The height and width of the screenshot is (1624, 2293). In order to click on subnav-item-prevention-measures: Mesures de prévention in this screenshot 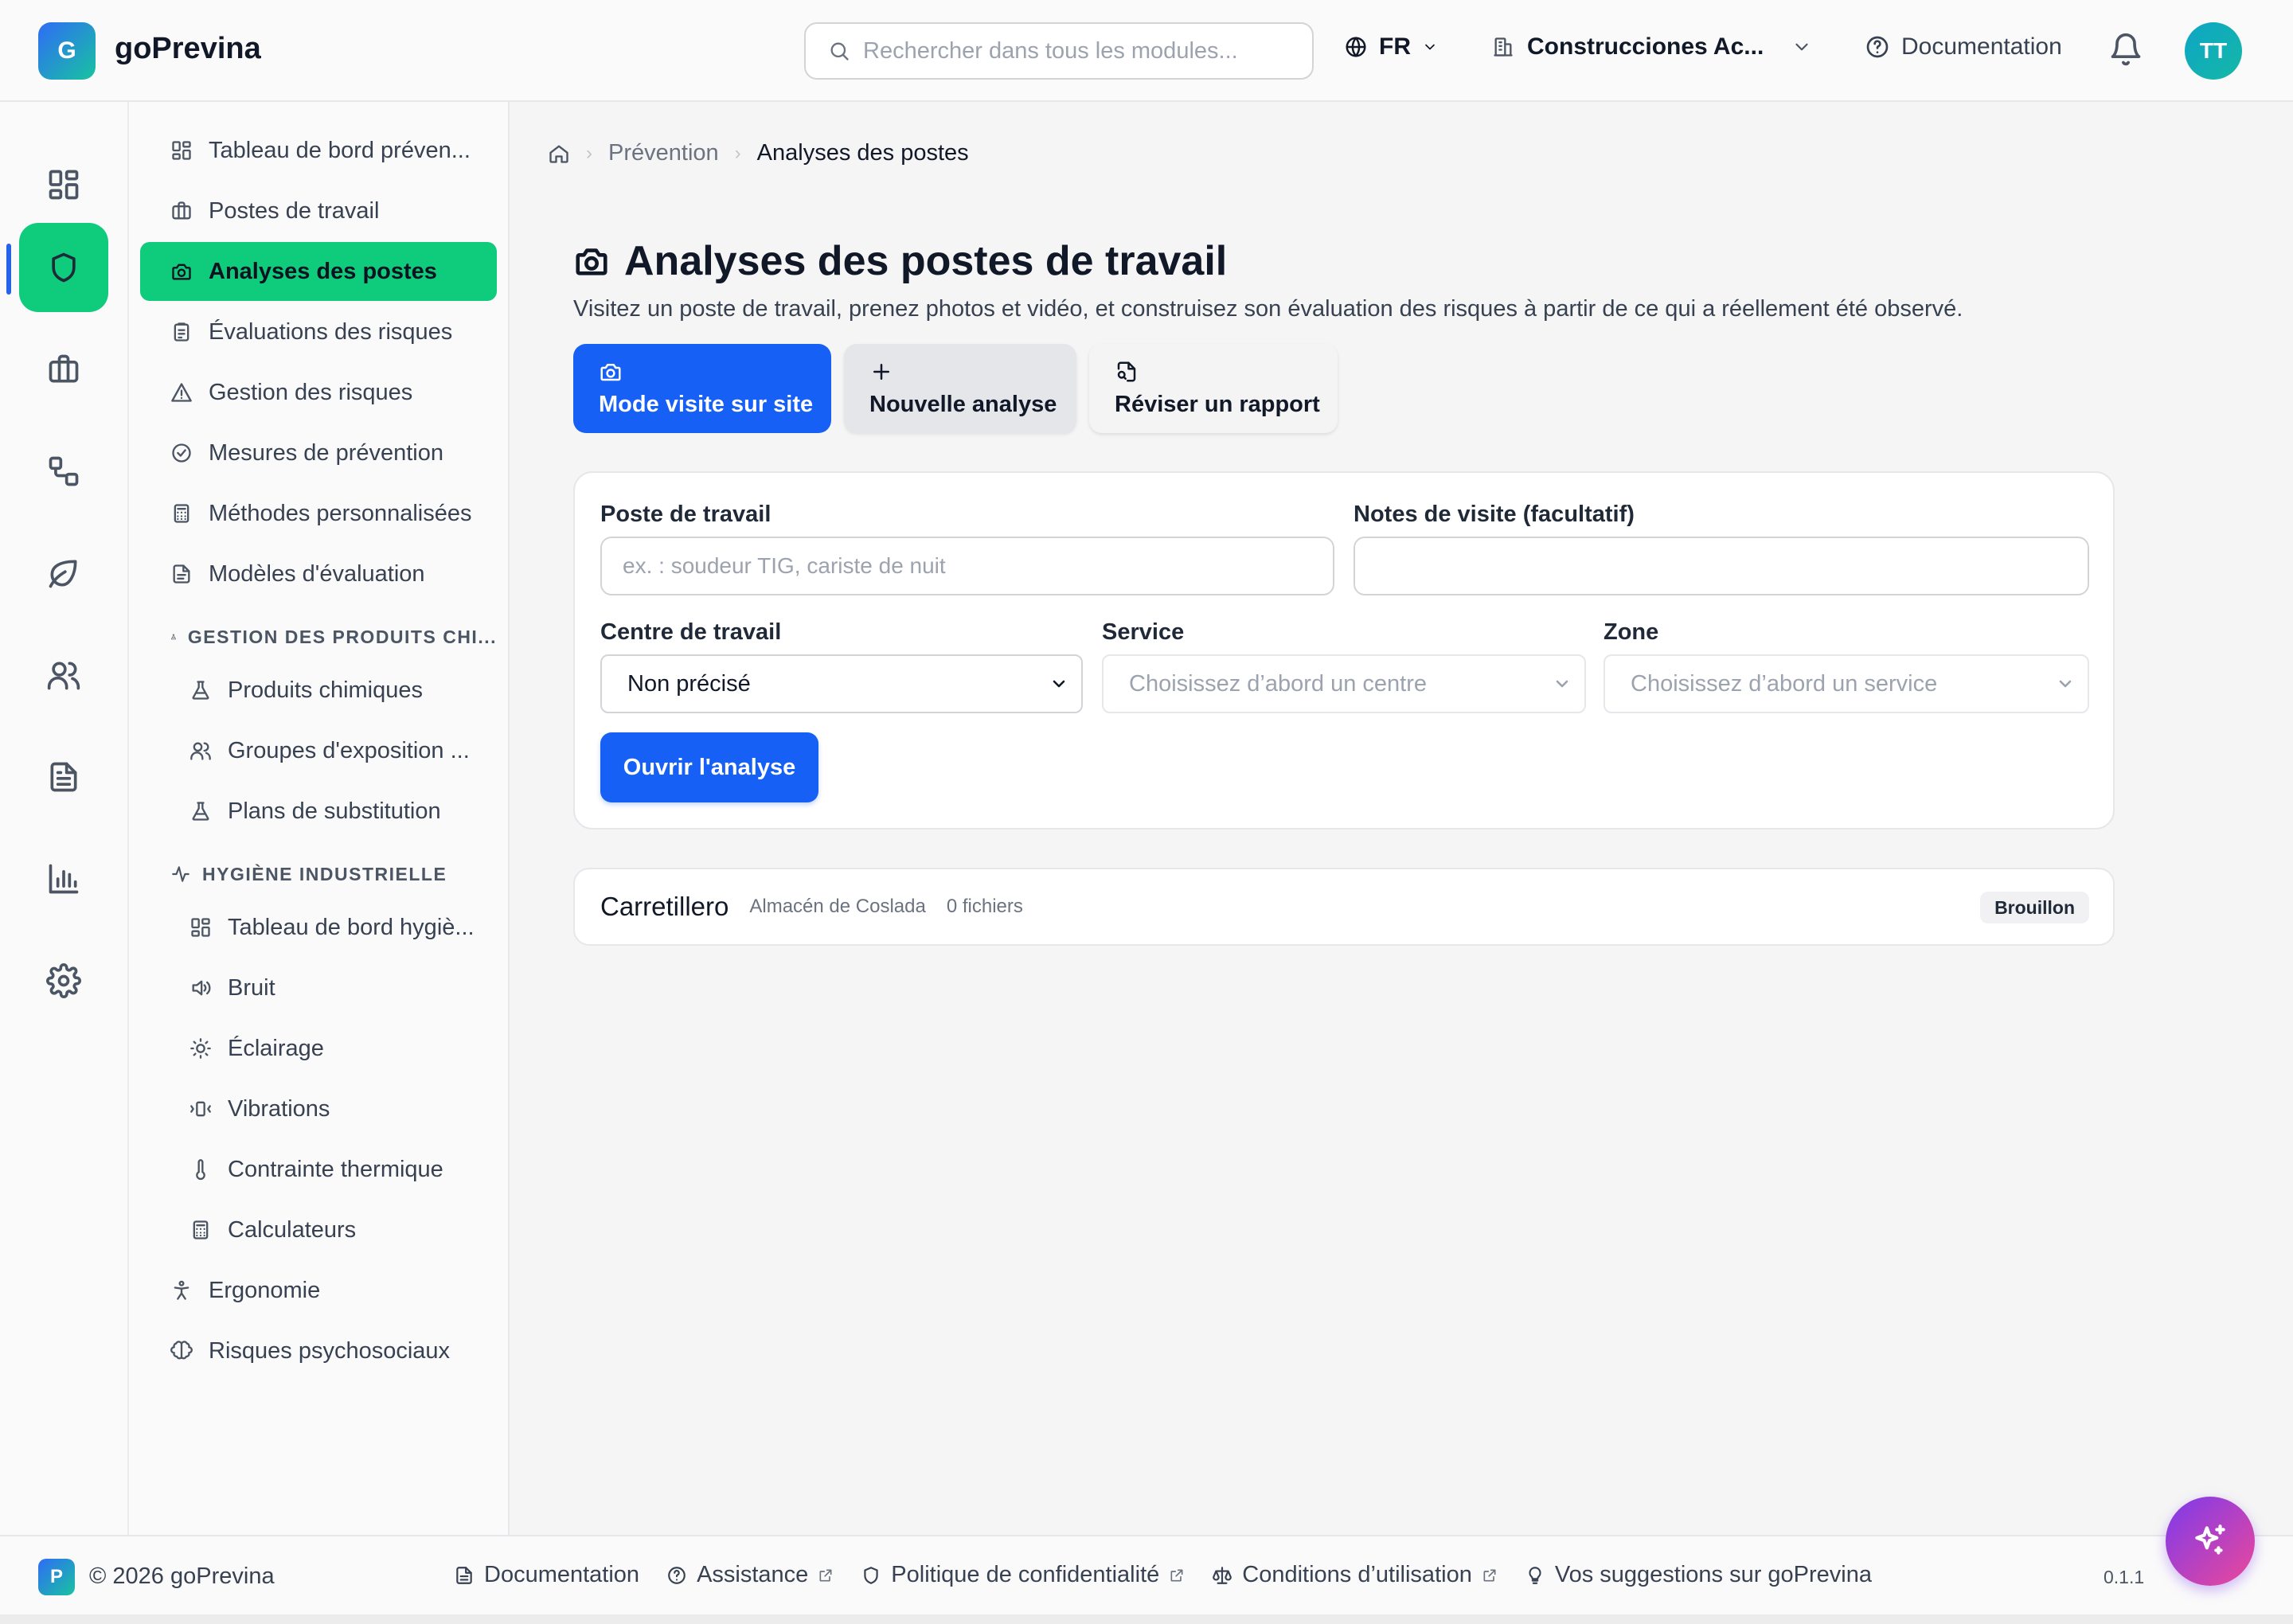, I will do `click(318, 453)`.